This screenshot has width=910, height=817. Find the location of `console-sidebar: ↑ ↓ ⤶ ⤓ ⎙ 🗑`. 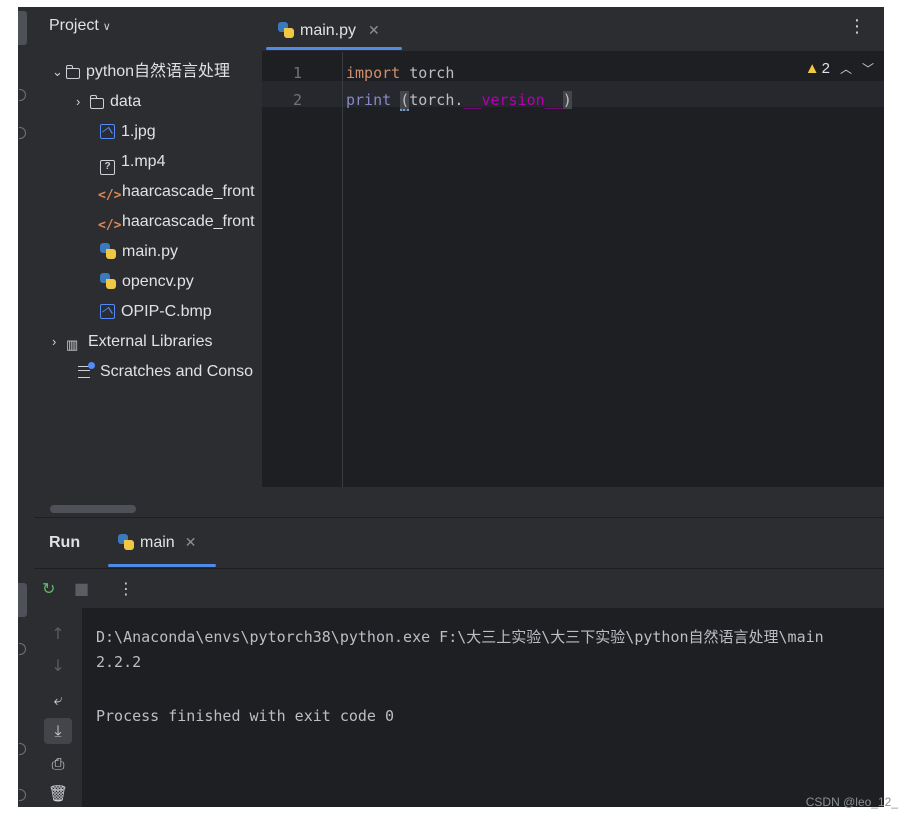

console-sidebar: ↑ ↓ ⤶ ⤓ ⎙ 🗑 is located at coordinates (58, 707).